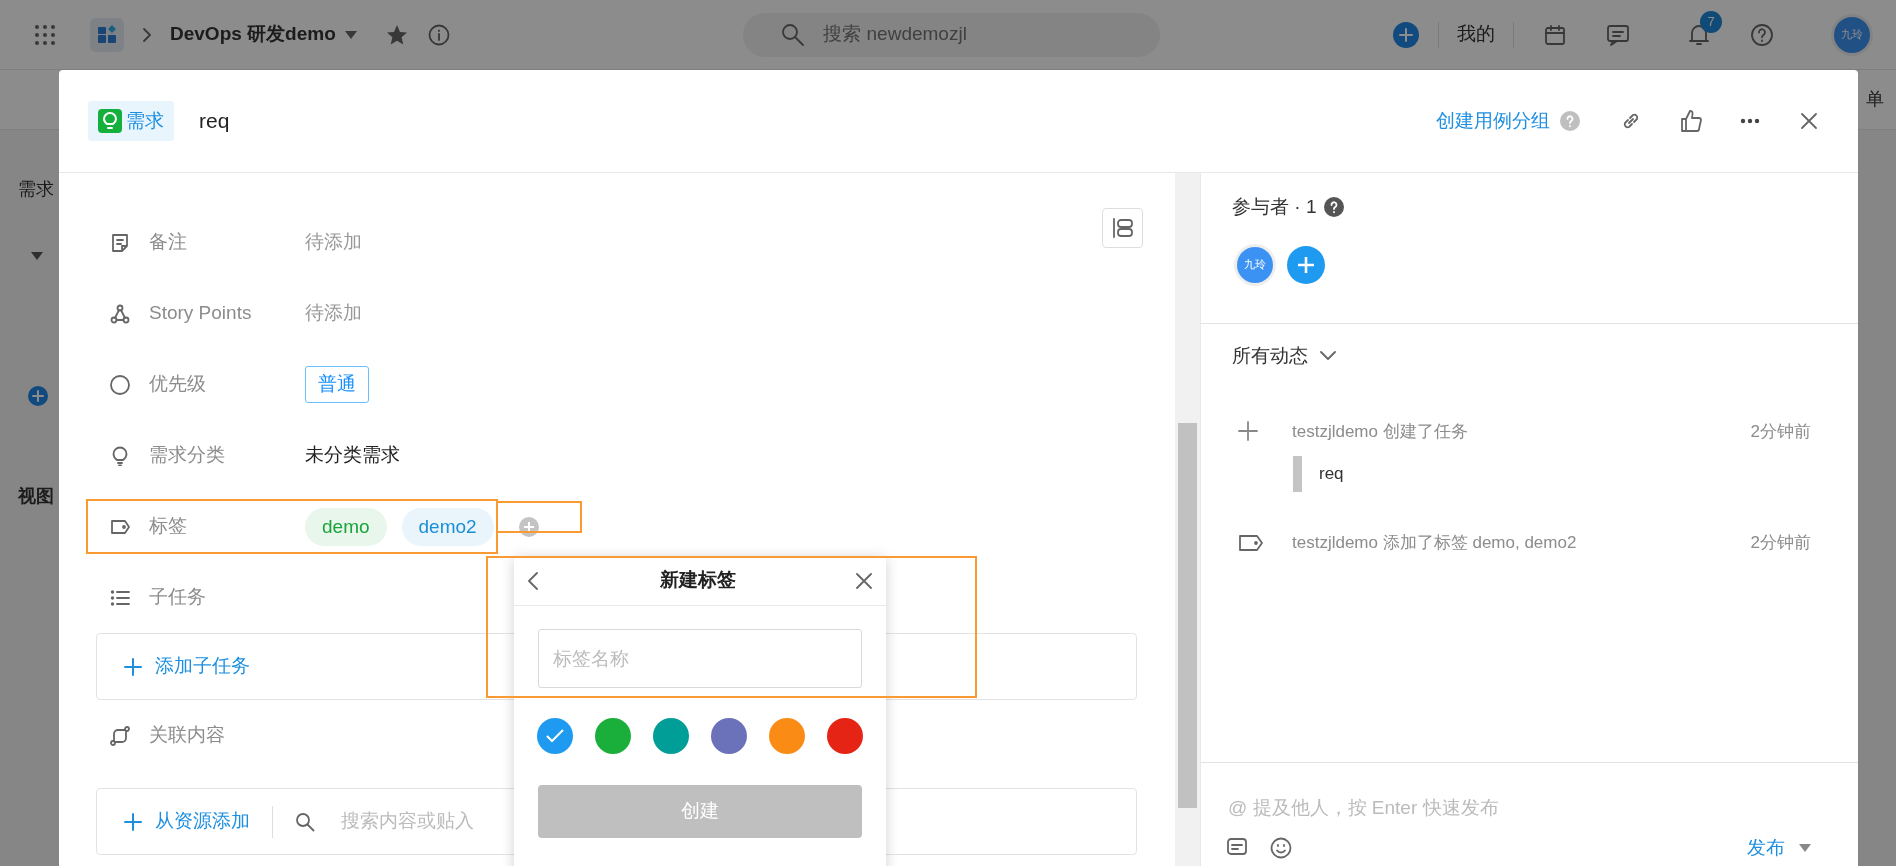 The width and height of the screenshot is (1896, 866). Describe the element at coordinates (168, 526) in the screenshot. I see `field-label: 标签` at that location.